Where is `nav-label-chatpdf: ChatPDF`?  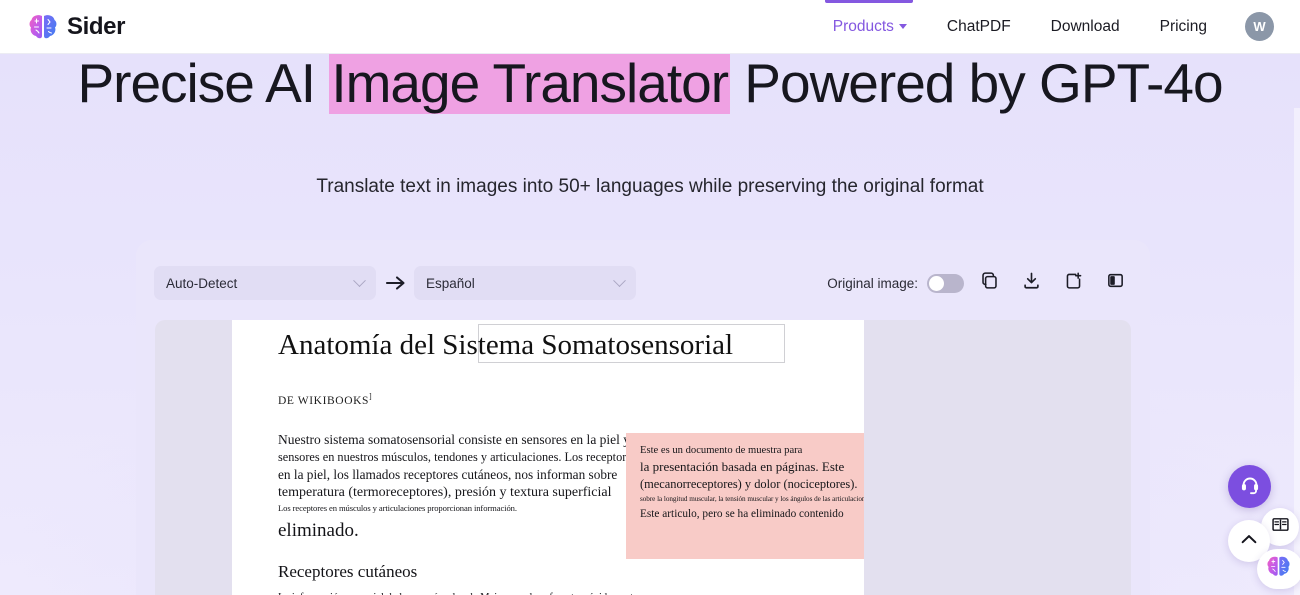
nav-label-chatpdf: ChatPDF is located at coordinates (978, 26).